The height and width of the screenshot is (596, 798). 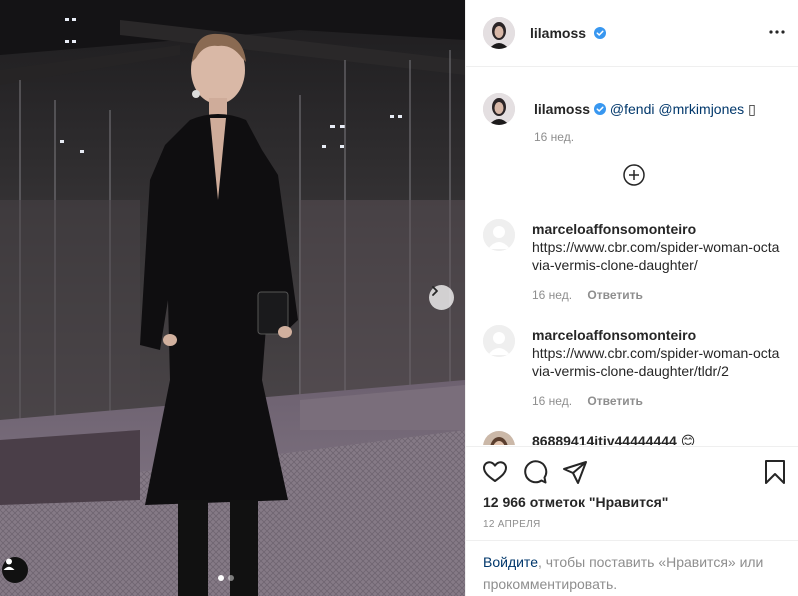 I want to click on more-options-button, so click(x=777, y=32).